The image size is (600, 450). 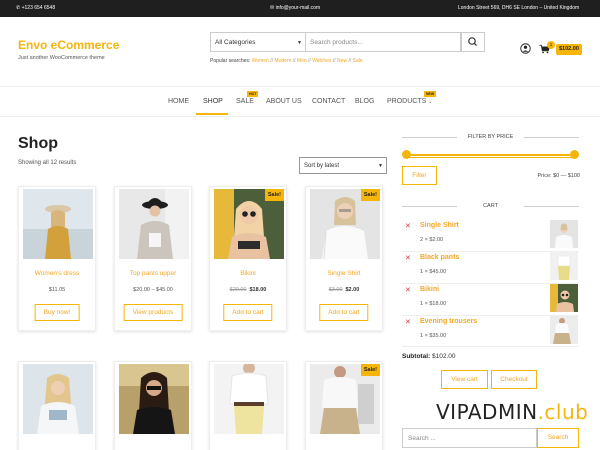 What do you see at coordinates (433, 272) in the screenshot?
I see `cart-item-qty: 1 × $45.00` at bounding box center [433, 272].